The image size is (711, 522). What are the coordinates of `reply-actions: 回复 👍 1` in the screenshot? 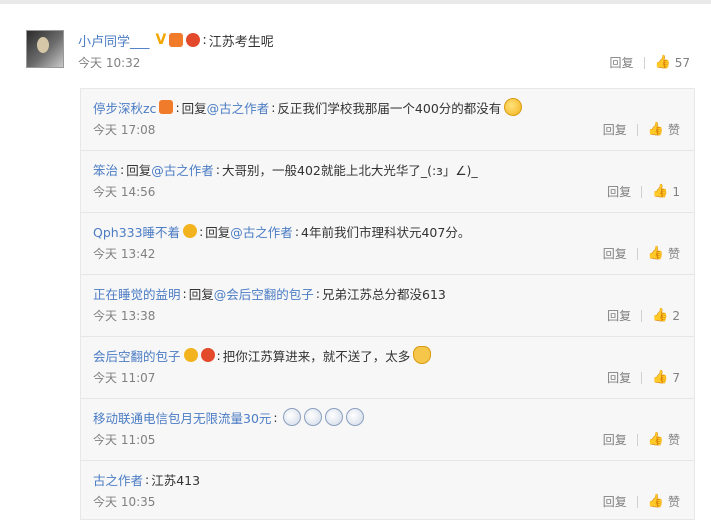 It's located at (643, 191).